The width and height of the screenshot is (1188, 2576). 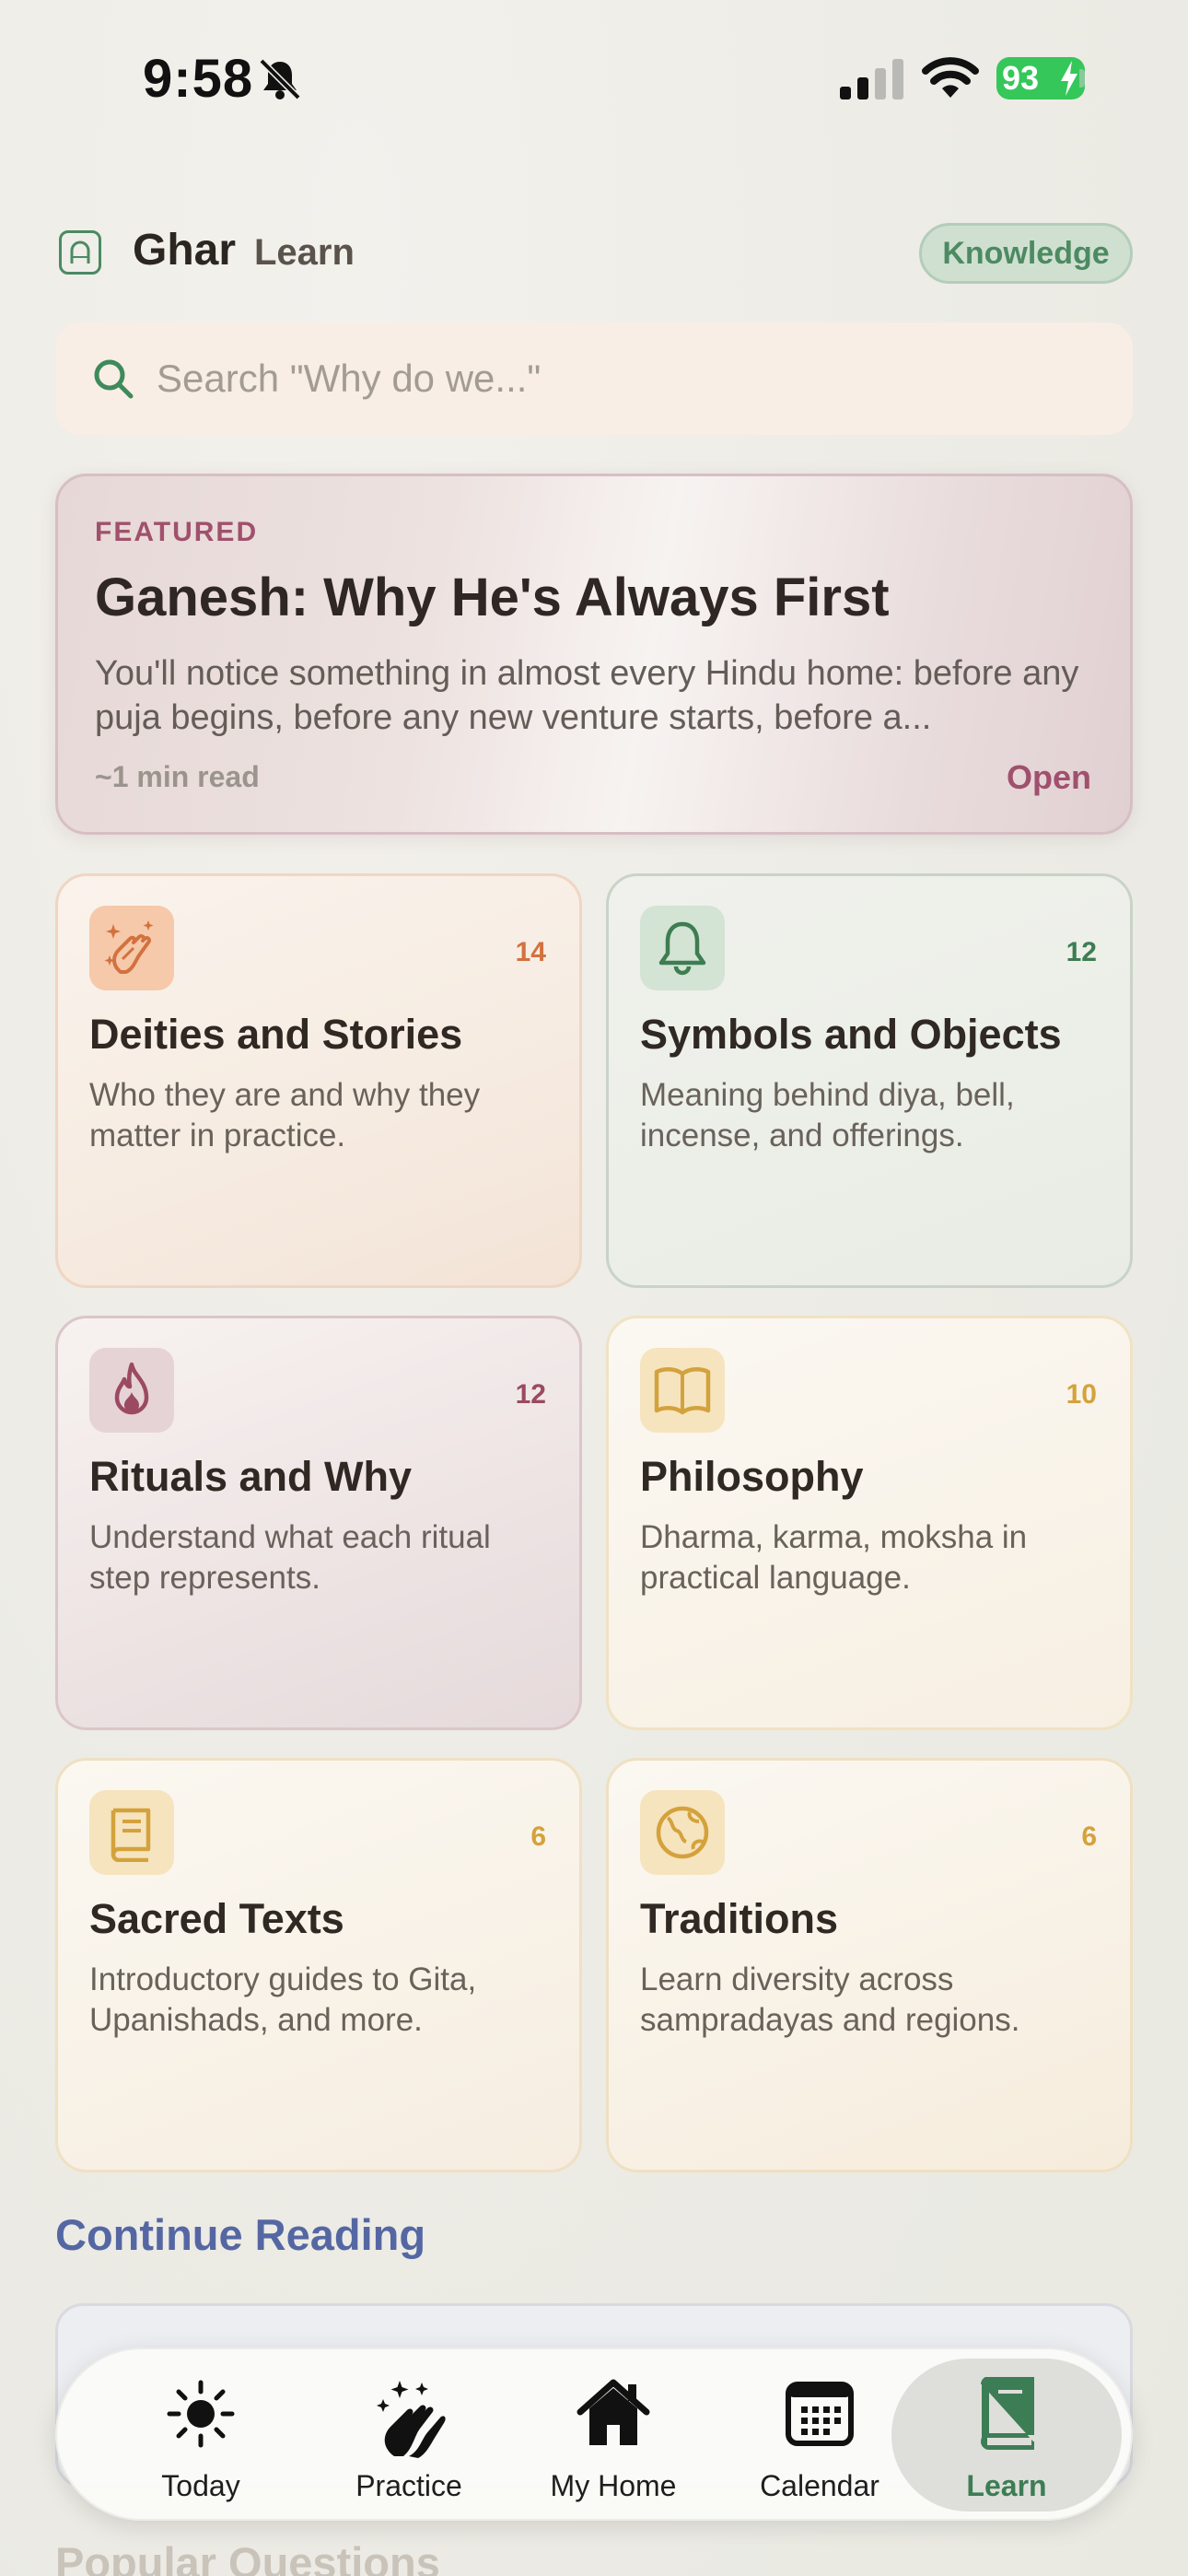 What do you see at coordinates (216, 1919) in the screenshot?
I see `category-title: Sacred Texts` at bounding box center [216, 1919].